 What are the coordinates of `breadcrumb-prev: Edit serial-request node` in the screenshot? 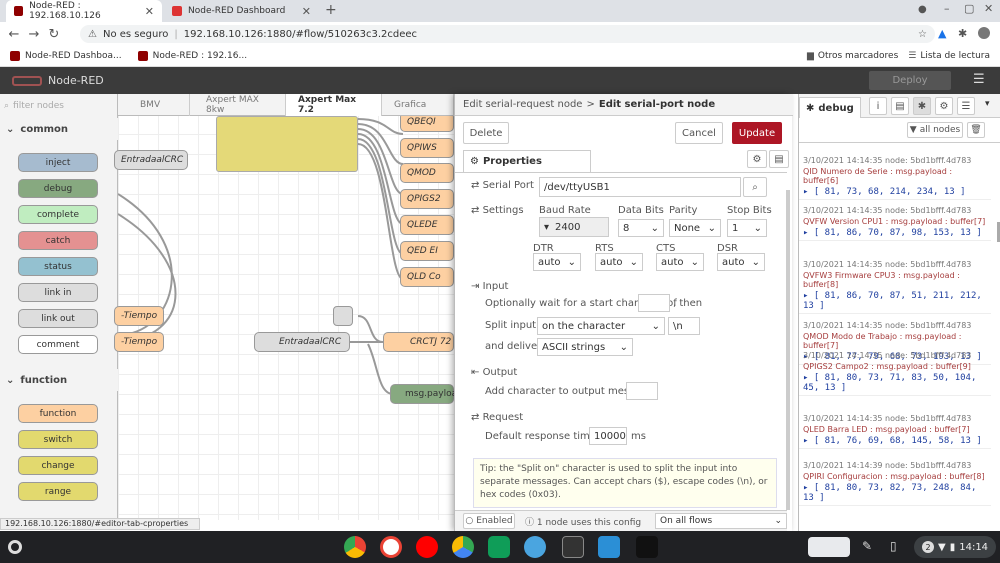 It's located at (522, 104).